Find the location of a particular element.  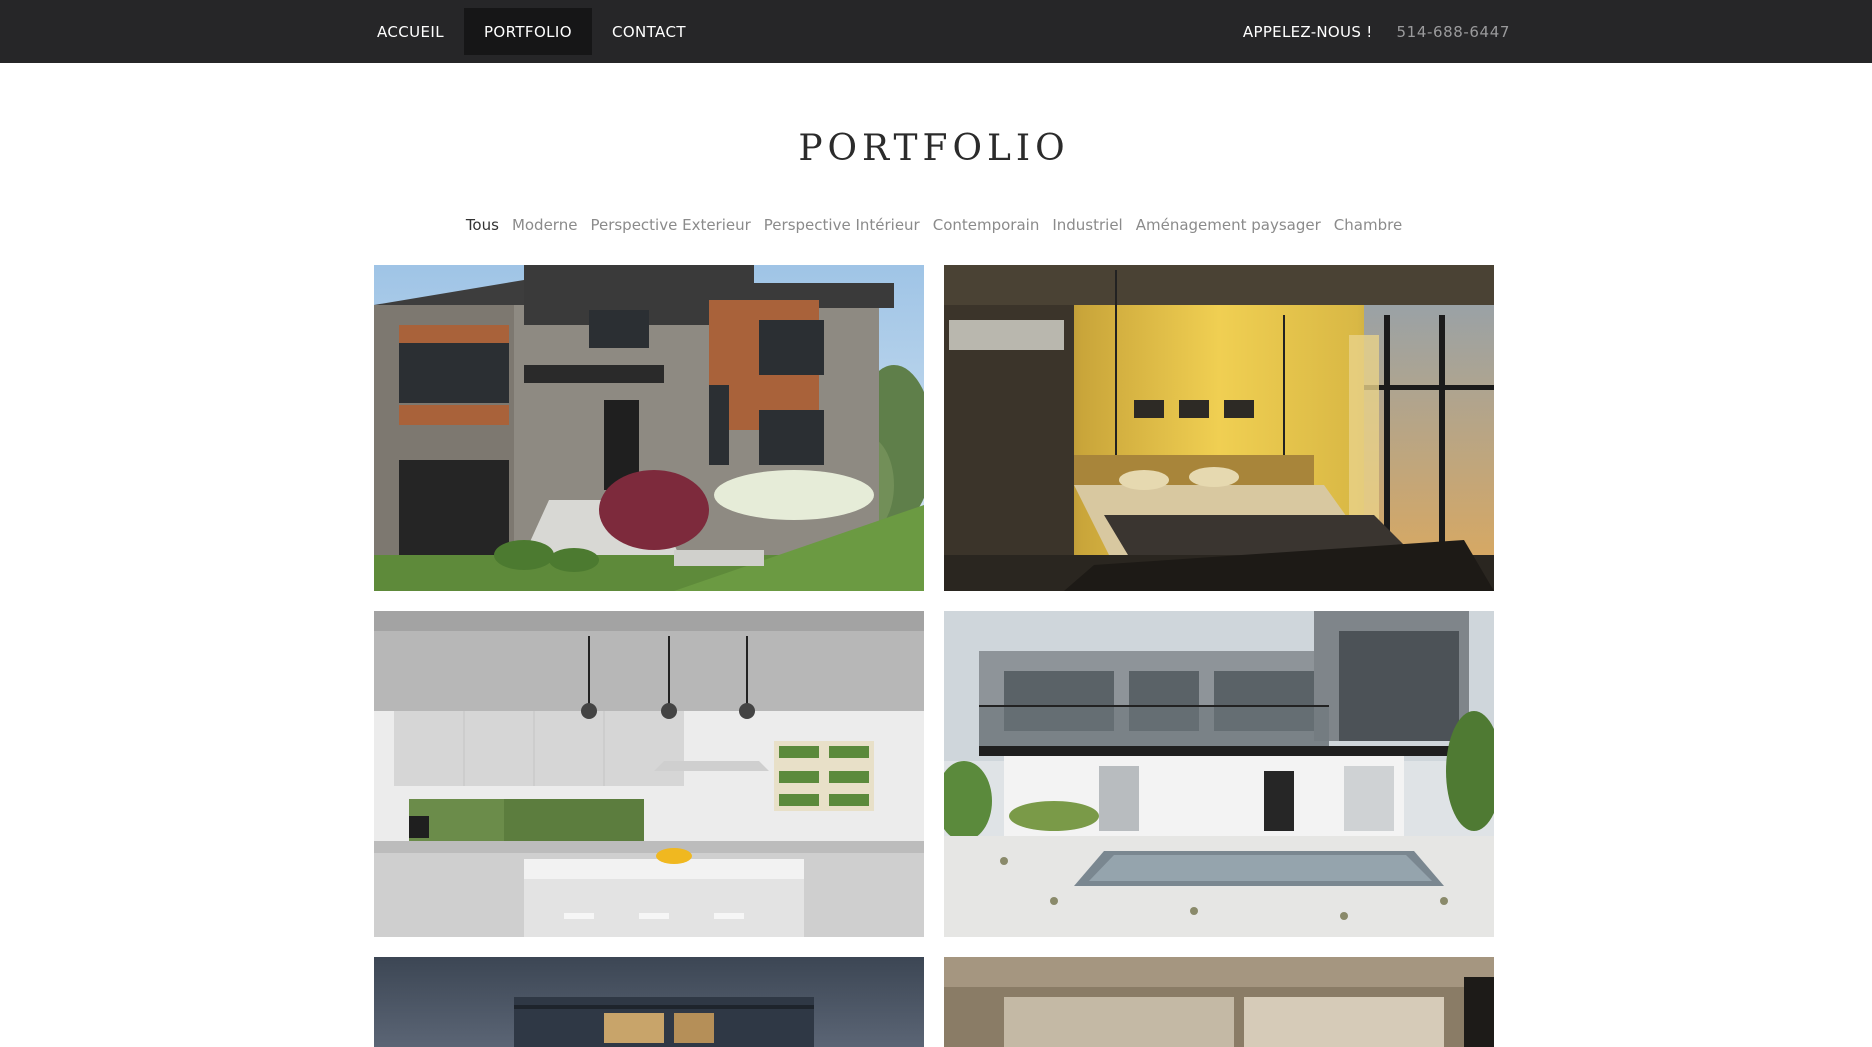

portfolio-tile-house-pool is located at coordinates (1219, 774).